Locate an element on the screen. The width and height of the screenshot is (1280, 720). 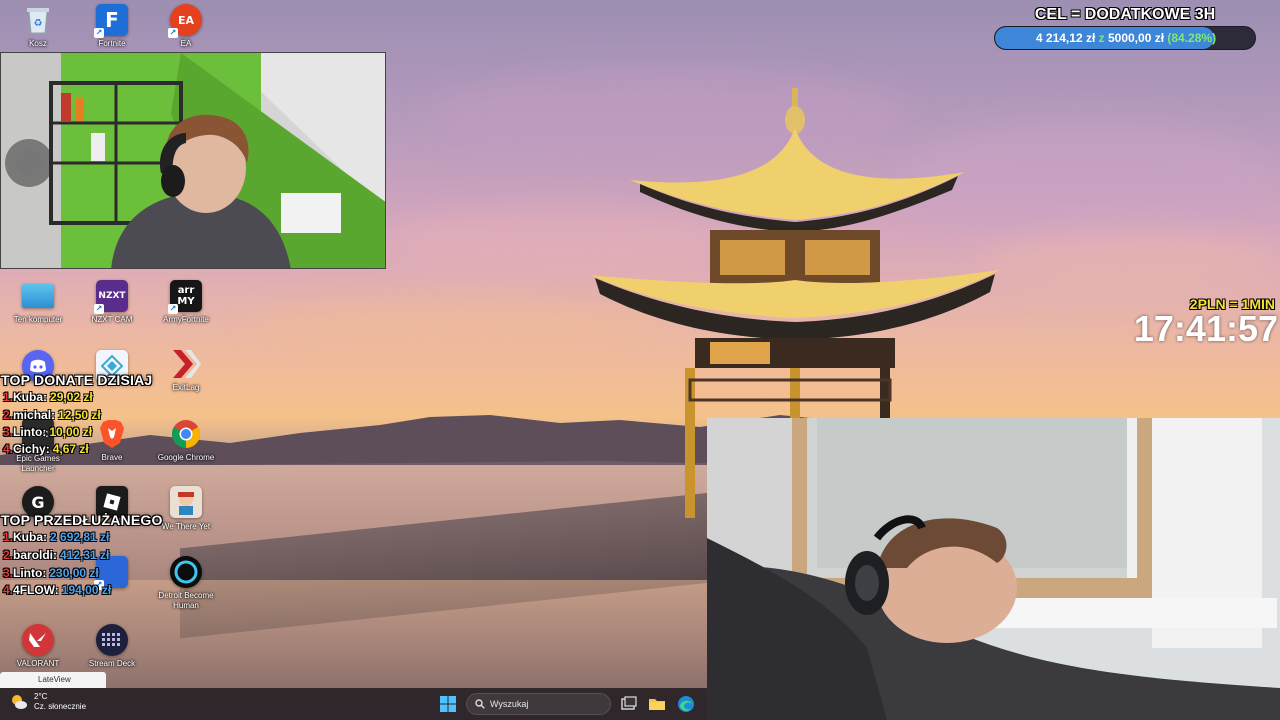
webcam-feed-top is located at coordinates (193, 160).